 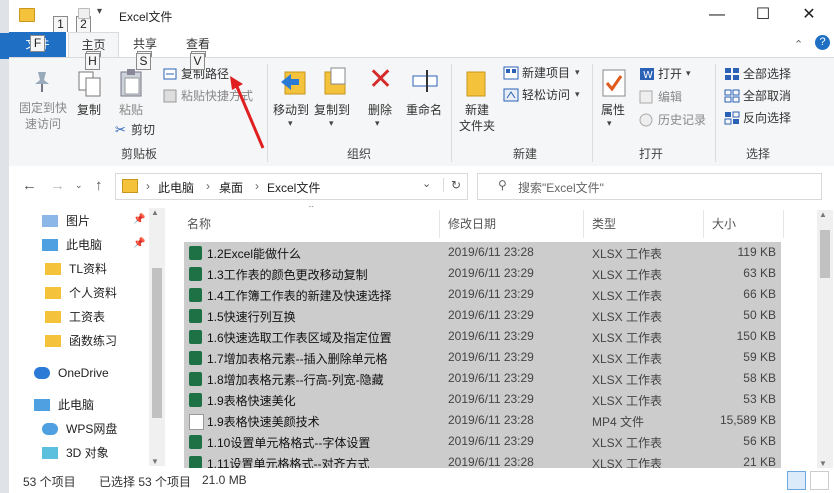 What do you see at coordinates (491, 461) in the screenshot?
I see `file-date: 2019/6/11 23:28` at bounding box center [491, 461].